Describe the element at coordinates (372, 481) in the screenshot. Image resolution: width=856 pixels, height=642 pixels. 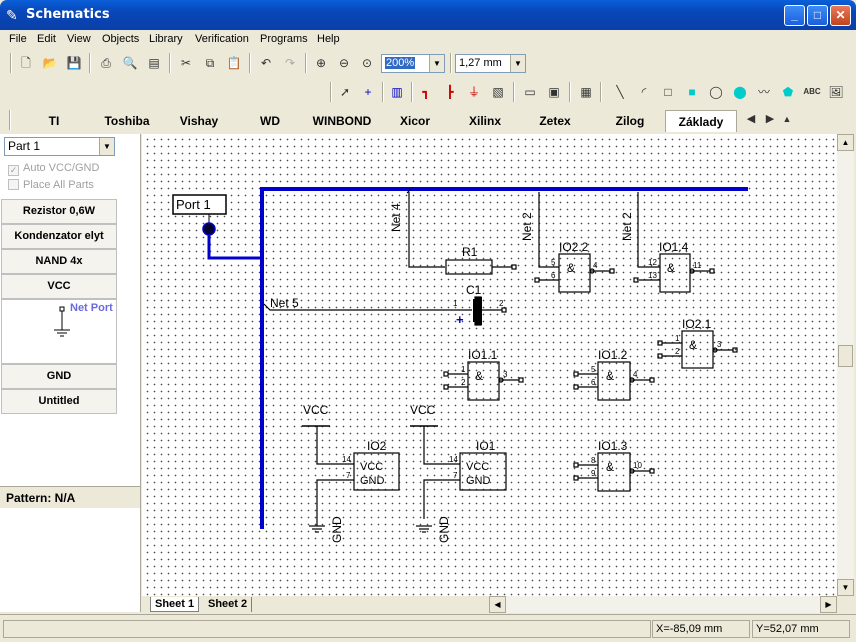
I see `gnd-pin-label: GND` at that location.